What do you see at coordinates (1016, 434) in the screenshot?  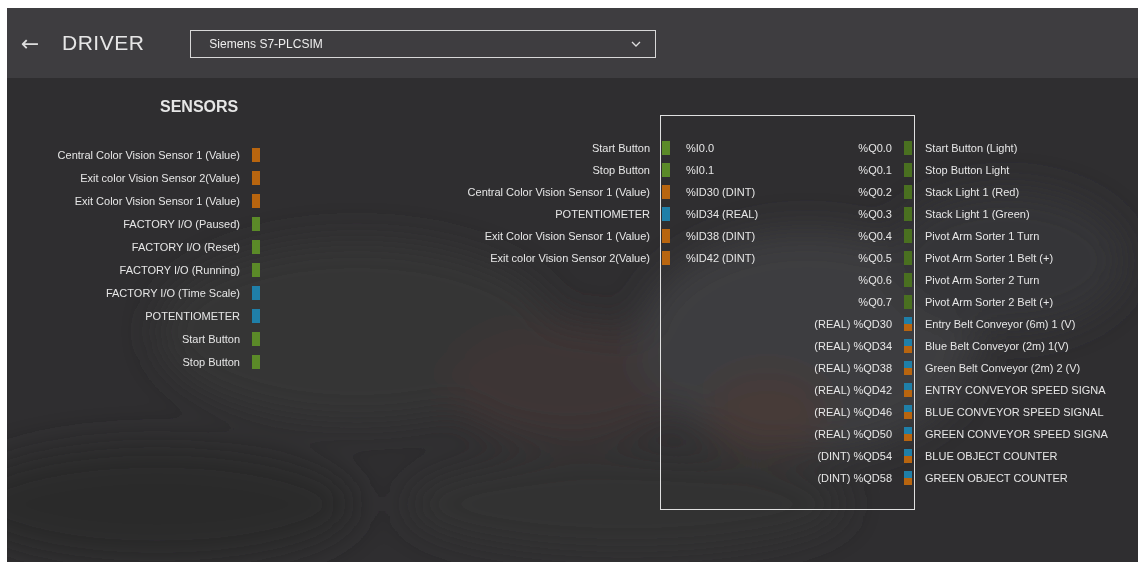 I see `output-label: GREEN CONVEYOR SPEED SIGNA` at bounding box center [1016, 434].